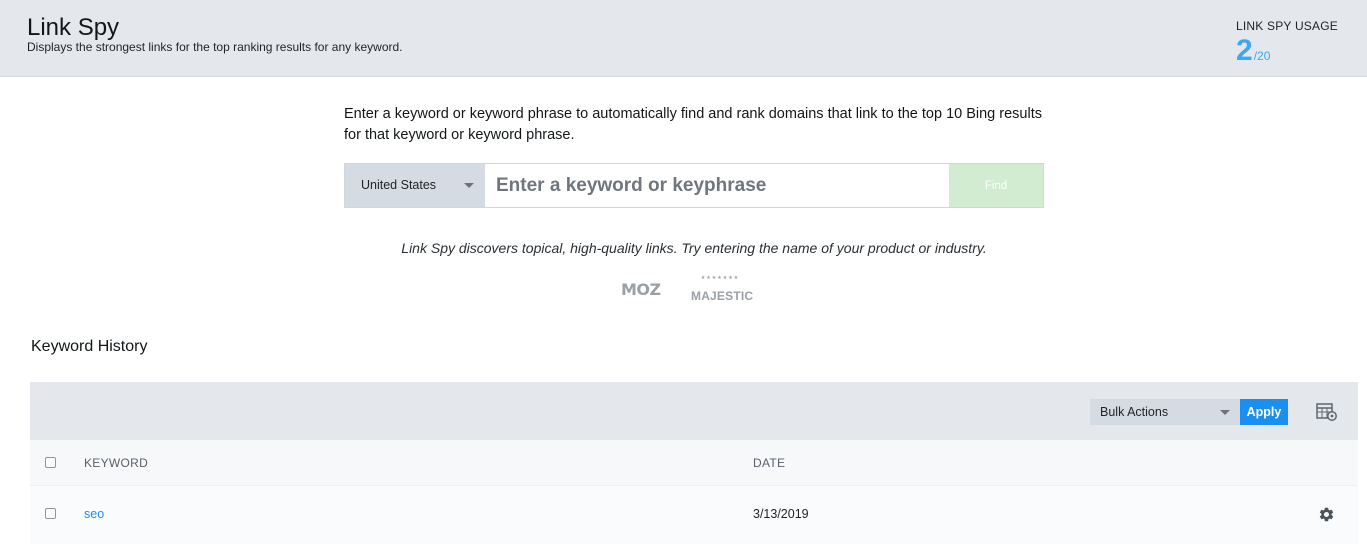  What do you see at coordinates (73, 27) in the screenshot?
I see `page-title: Link Spy` at bounding box center [73, 27].